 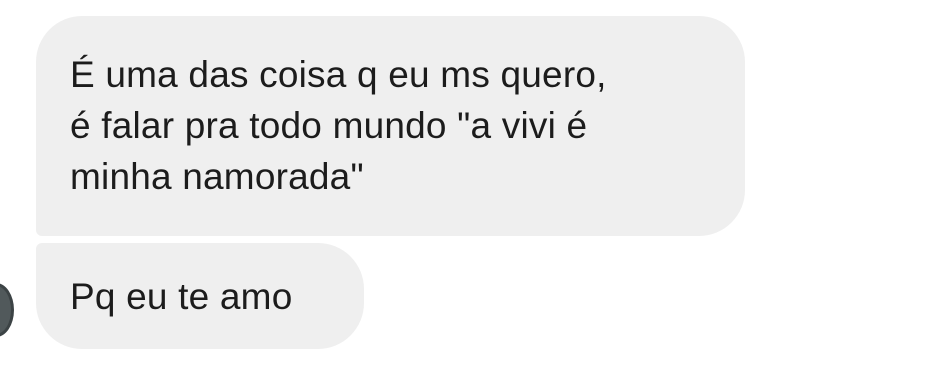 I want to click on message-bubble: Pq eu te amo, so click(x=200, y=296).